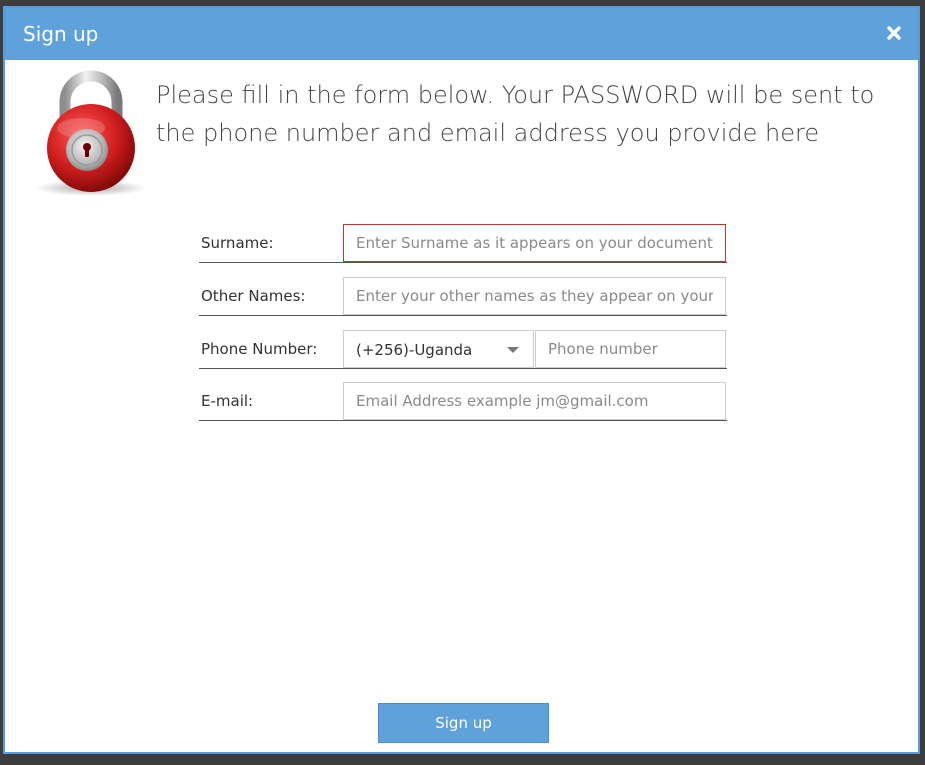 The height and width of the screenshot is (765, 925). Describe the element at coordinates (259, 349) in the screenshot. I see `phone-label: Phone Number:` at that location.